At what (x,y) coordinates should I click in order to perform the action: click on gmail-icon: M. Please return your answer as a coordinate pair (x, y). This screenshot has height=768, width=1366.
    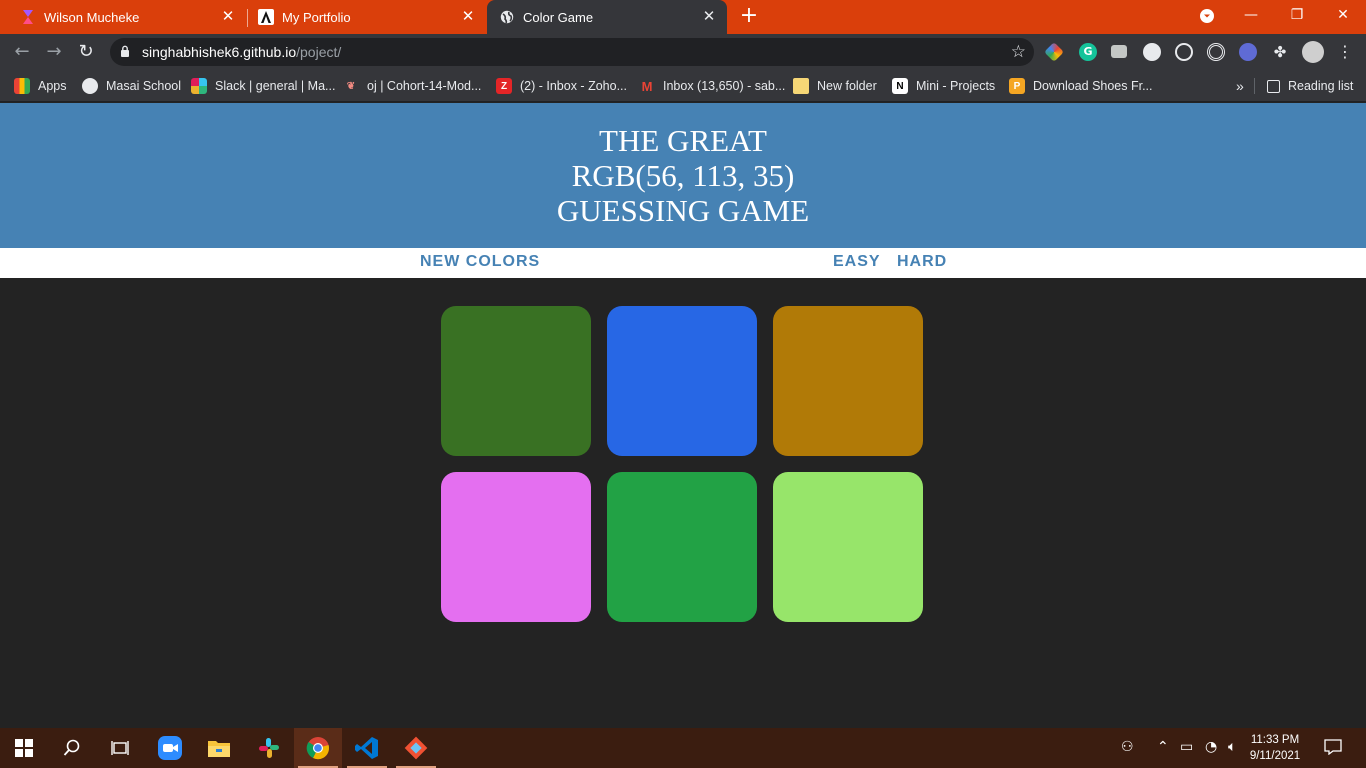
    Looking at the image, I should click on (647, 86).